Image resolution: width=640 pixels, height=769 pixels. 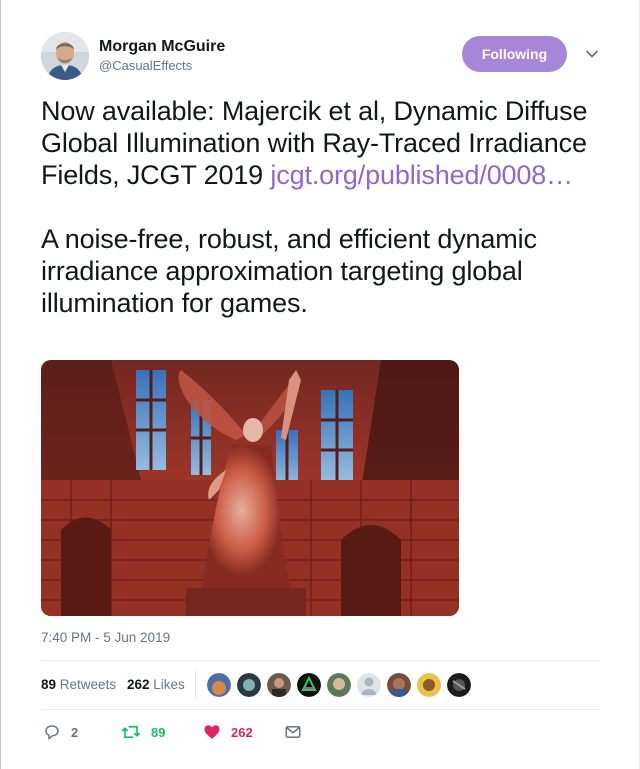 I want to click on likes-stat: 262 Likes, so click(x=156, y=684).